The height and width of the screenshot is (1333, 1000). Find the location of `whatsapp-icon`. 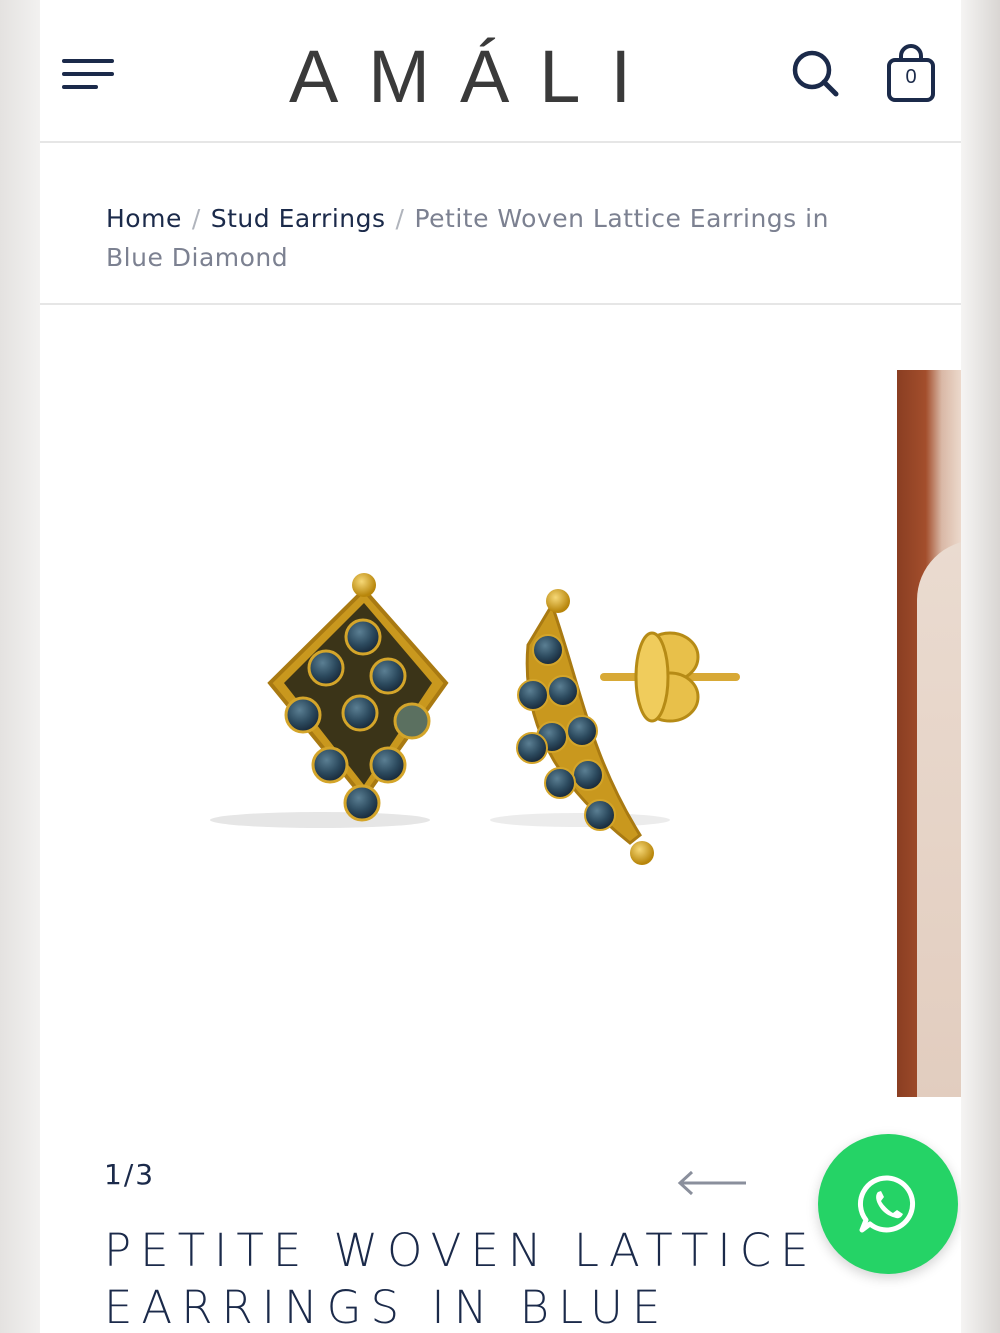

whatsapp-icon is located at coordinates (886, 1204).